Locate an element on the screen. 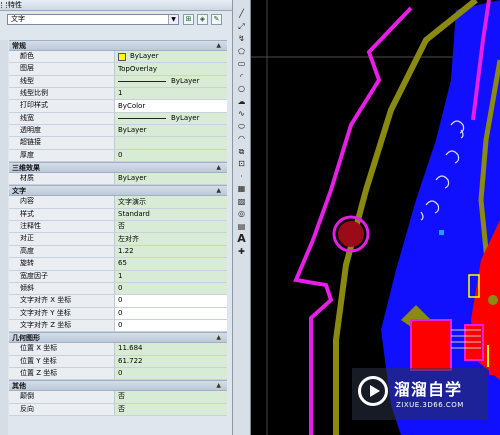  section-header: 常规 ▲ is located at coordinates (118, 45).